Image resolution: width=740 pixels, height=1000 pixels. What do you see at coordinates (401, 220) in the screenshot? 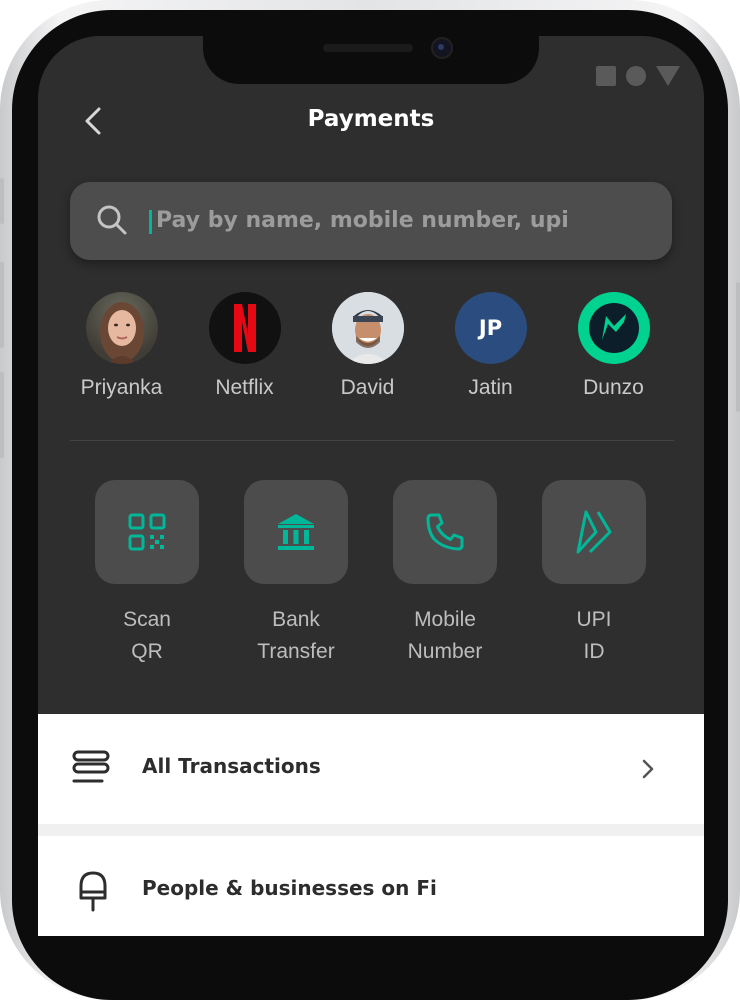
I see `search-input` at bounding box center [401, 220].